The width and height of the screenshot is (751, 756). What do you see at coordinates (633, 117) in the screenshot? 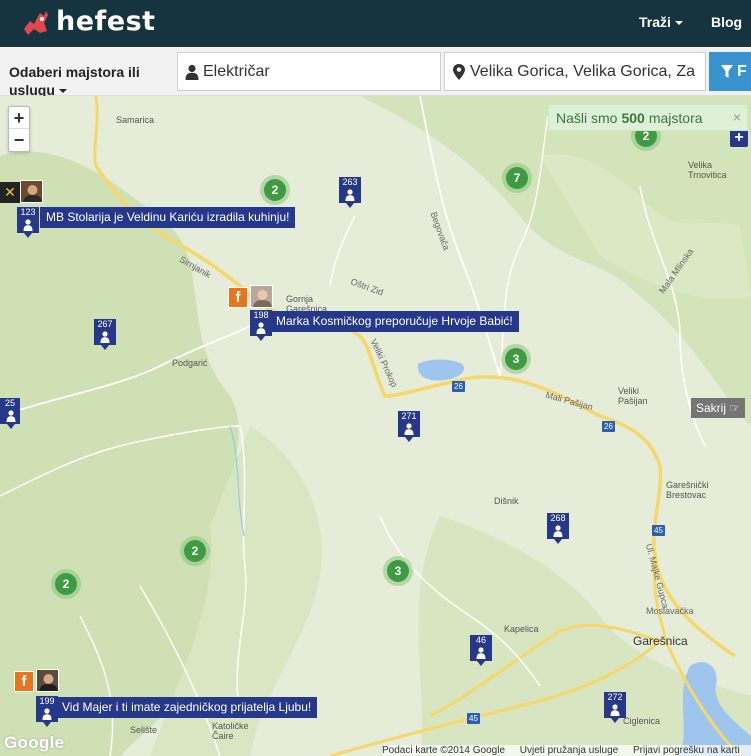
I see `results-count: 500` at bounding box center [633, 117].